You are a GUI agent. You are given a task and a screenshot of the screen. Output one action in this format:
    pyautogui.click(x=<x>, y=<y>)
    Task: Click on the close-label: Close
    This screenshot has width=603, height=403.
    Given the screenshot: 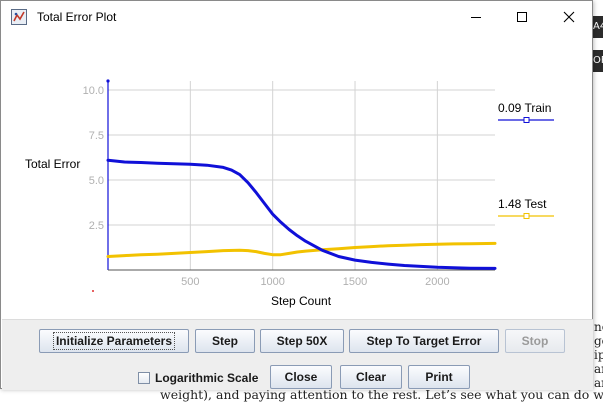 What is the action you would take?
    pyautogui.click(x=301, y=377)
    